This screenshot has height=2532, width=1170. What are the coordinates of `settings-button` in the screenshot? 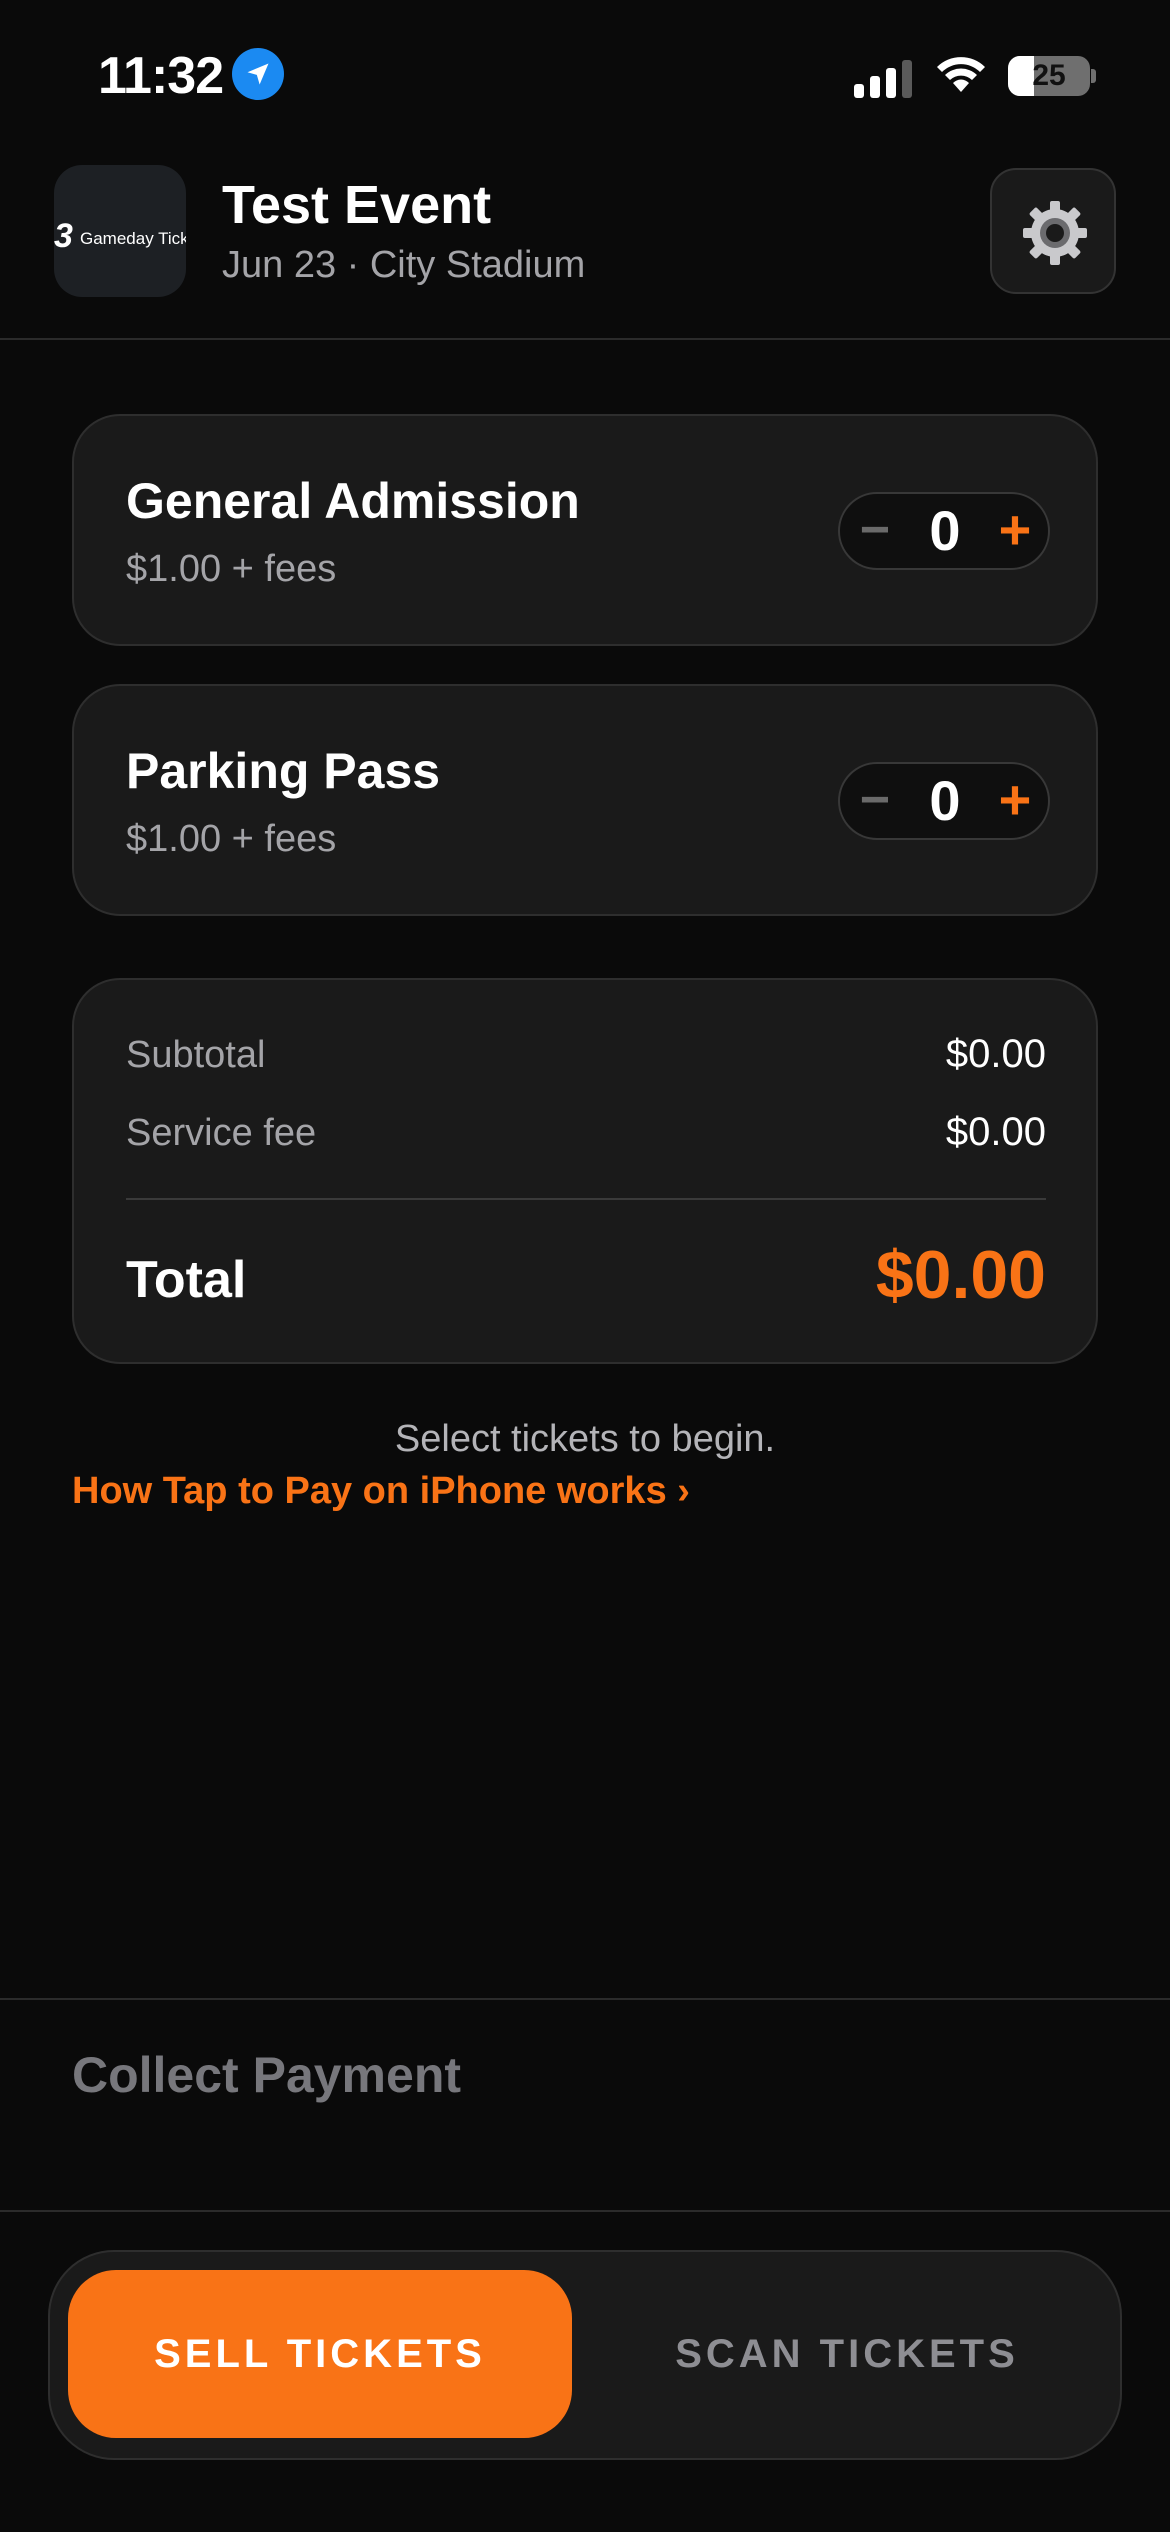 It's located at (1053, 231).